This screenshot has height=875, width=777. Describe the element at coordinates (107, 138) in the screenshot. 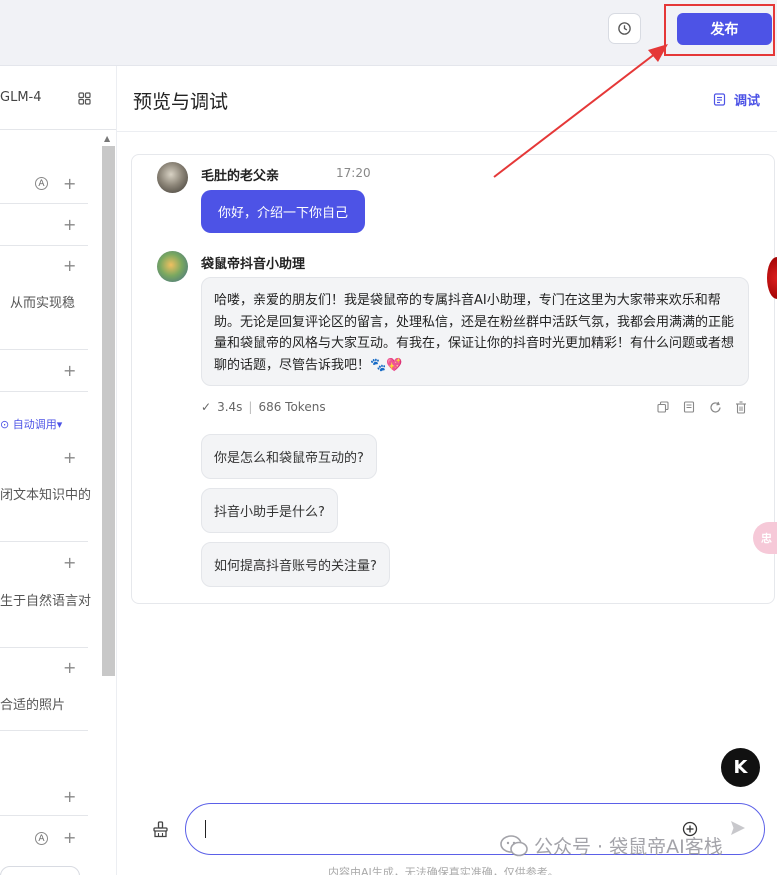

I see `scroll-up-arrow: ▲` at that location.